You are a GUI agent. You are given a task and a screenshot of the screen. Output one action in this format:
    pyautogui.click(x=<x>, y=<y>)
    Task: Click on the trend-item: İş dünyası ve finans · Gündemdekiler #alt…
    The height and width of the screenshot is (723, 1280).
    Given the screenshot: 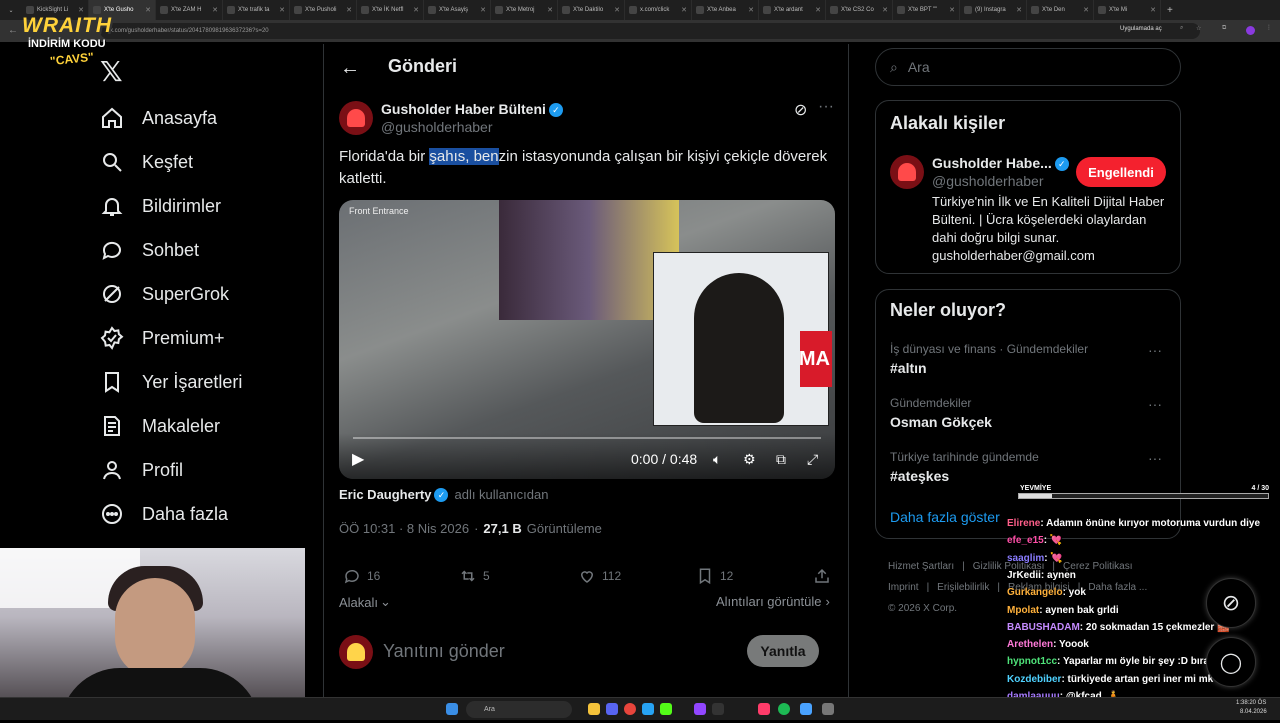 What is the action you would take?
    pyautogui.click(x=1030, y=359)
    